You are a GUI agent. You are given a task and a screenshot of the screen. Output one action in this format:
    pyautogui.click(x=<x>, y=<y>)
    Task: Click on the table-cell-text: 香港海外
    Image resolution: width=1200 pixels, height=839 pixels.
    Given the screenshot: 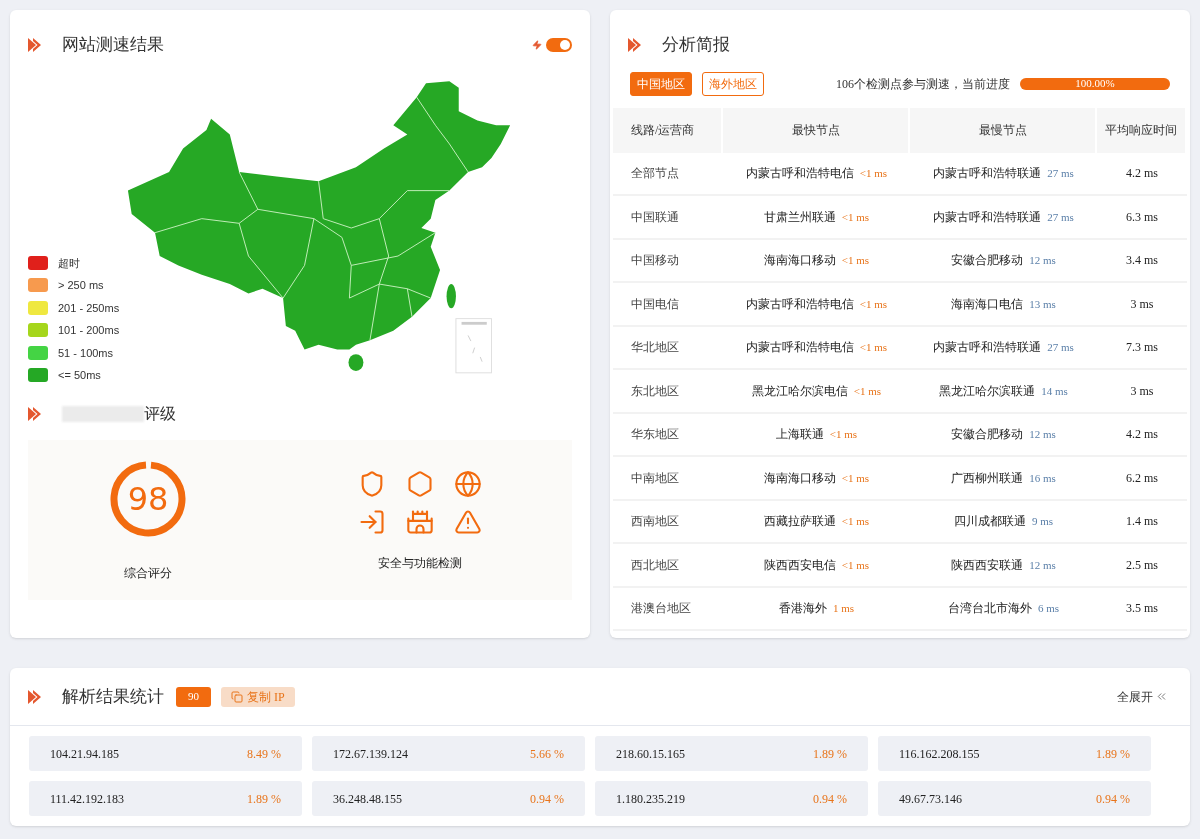 What is the action you would take?
    pyautogui.click(x=802, y=609)
    